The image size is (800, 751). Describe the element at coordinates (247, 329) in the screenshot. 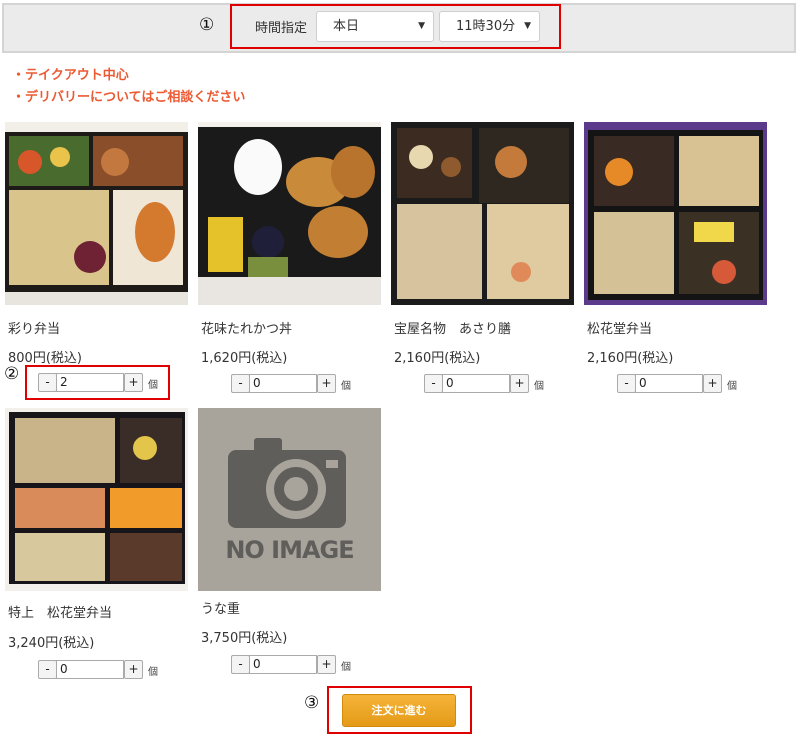

I see `product-name: 花味たれかつ丼` at that location.